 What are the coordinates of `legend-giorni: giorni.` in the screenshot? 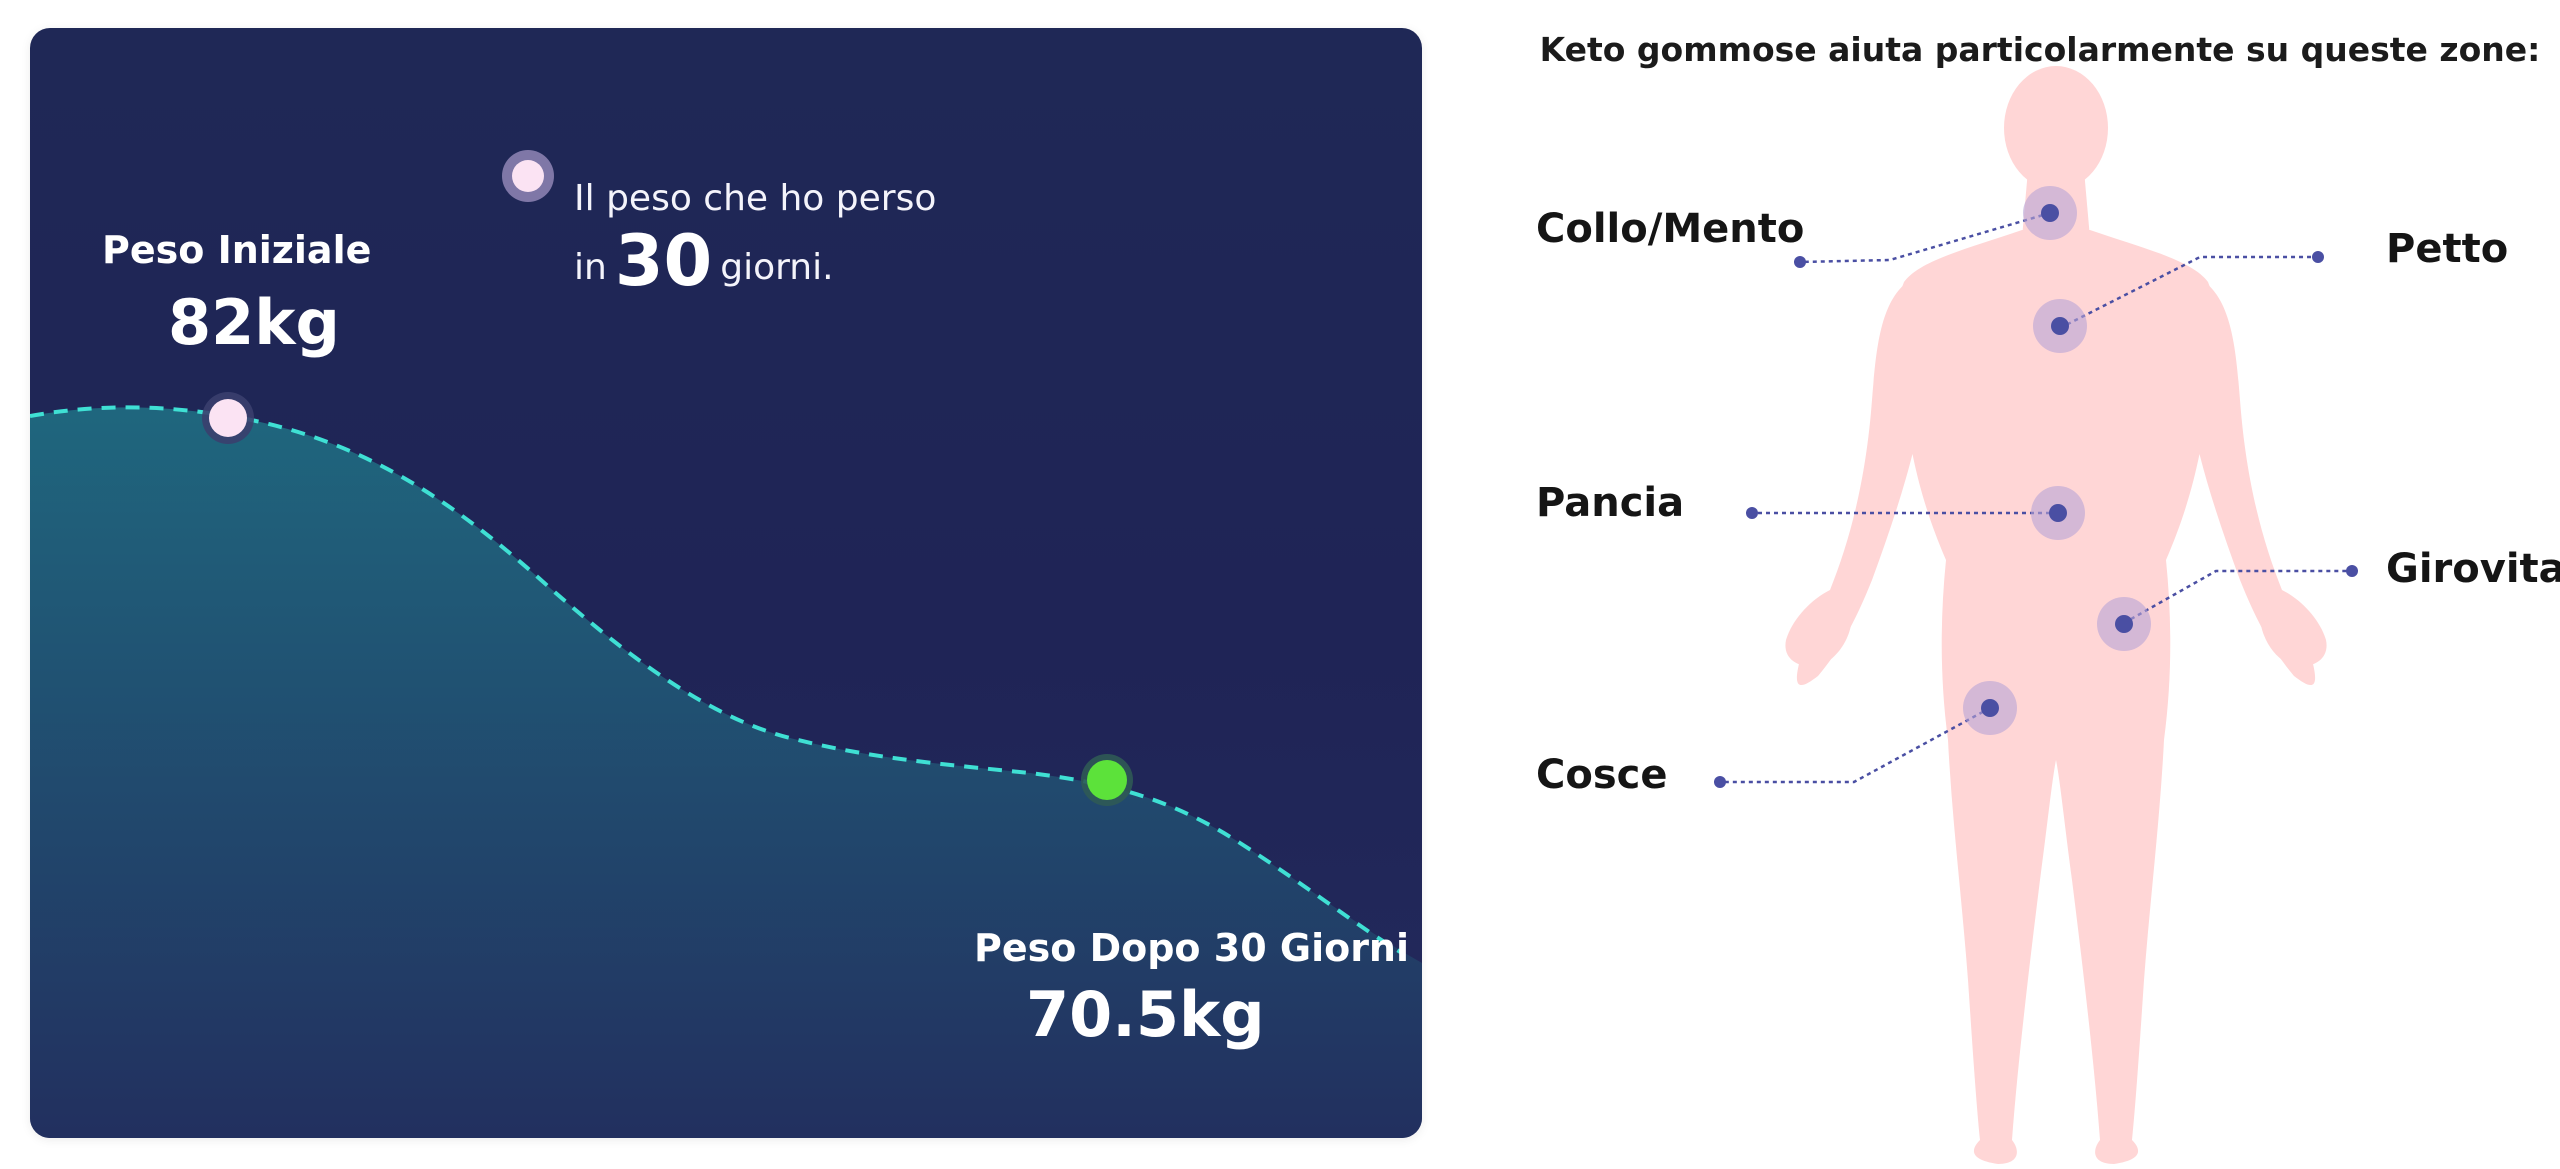 It's located at (777, 267).